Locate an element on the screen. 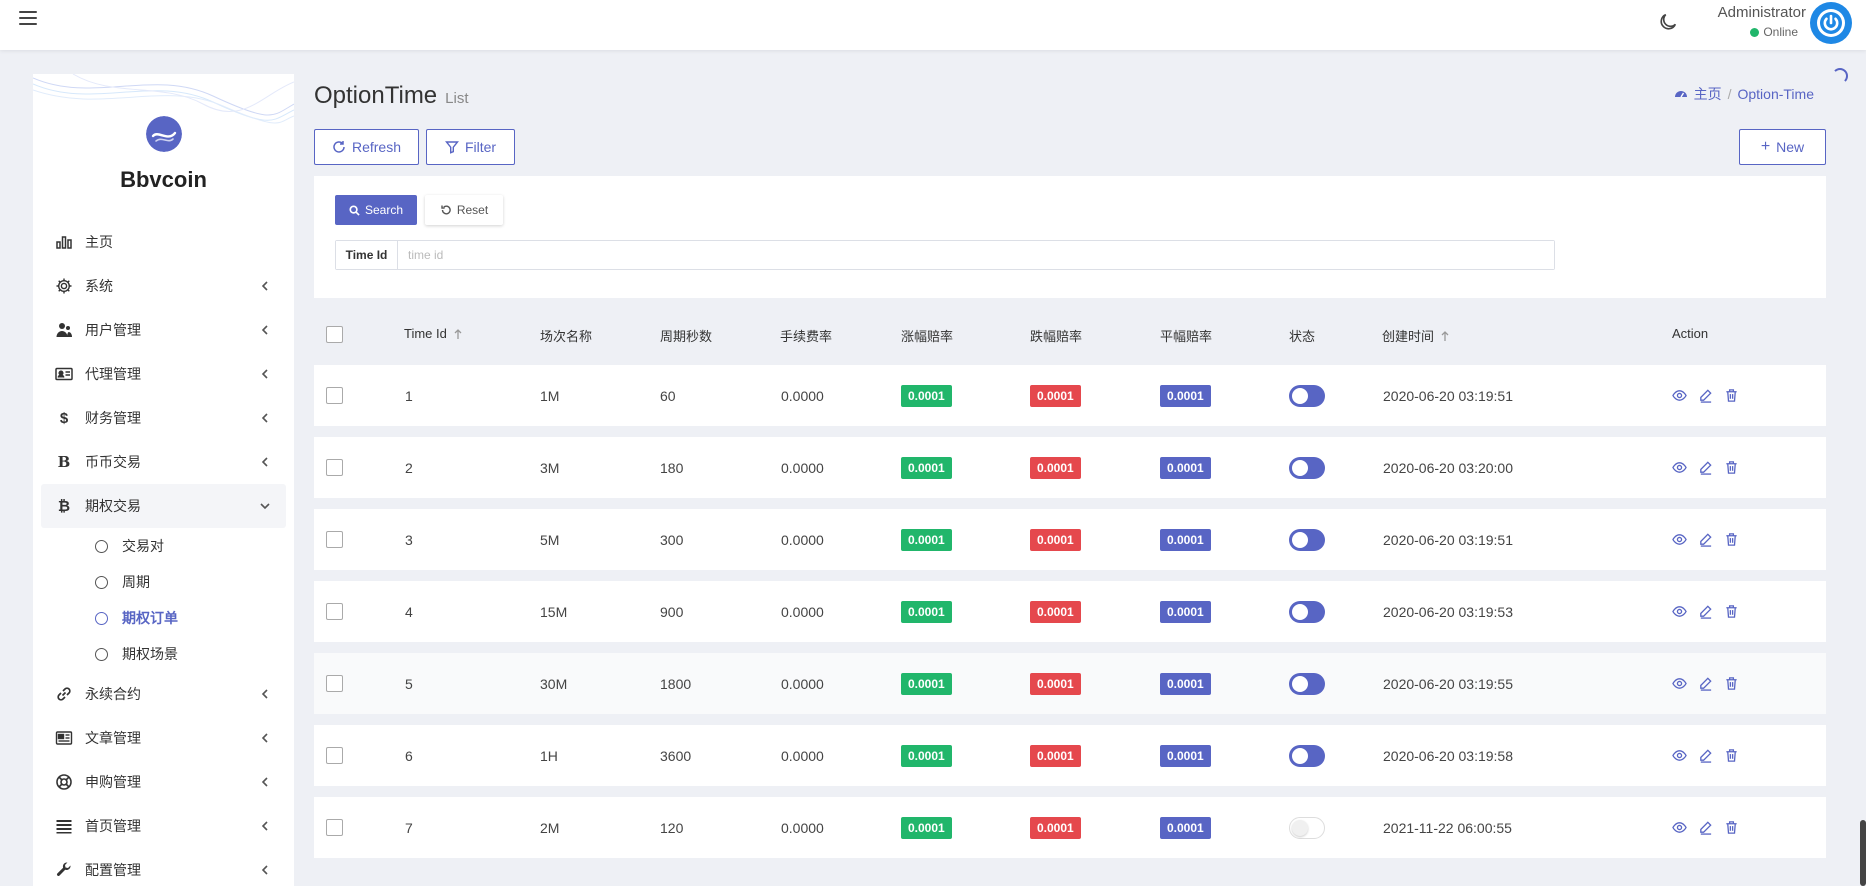 The image size is (1866, 886). avatar is located at coordinates (1831, 23).